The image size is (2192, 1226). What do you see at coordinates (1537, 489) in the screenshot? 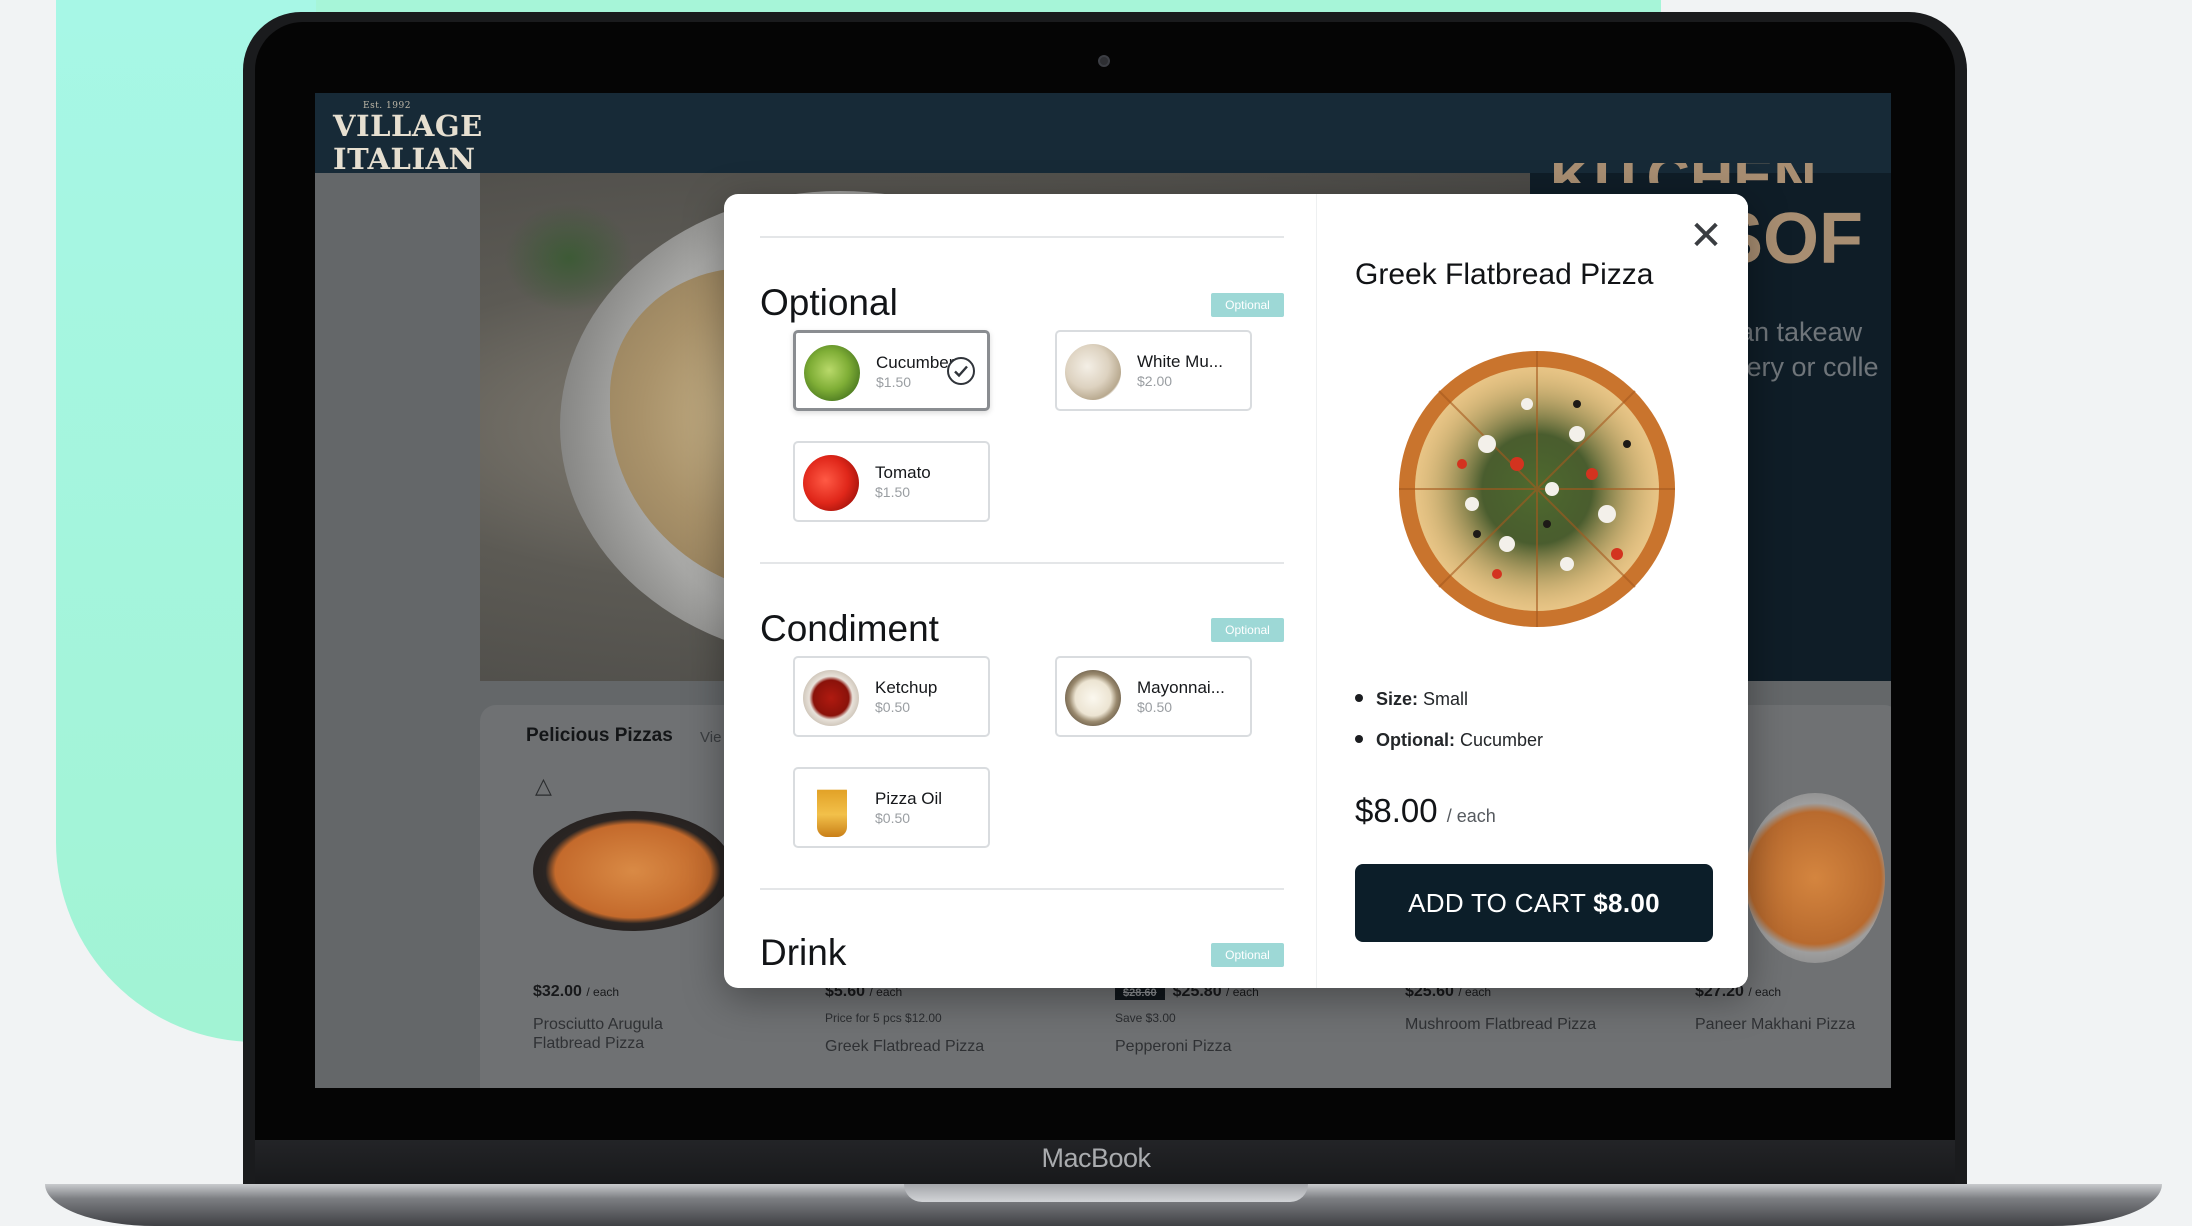
I see `pizza-product-image` at bounding box center [1537, 489].